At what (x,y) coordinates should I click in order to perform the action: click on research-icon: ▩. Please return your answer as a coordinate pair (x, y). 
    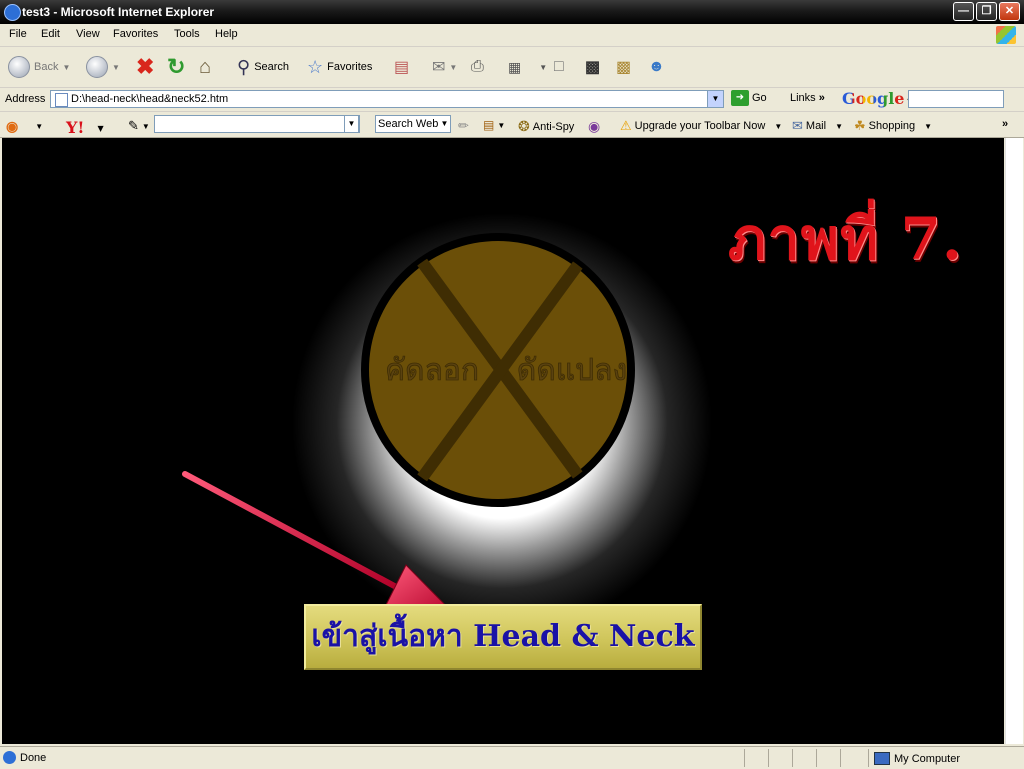
    Looking at the image, I should click on (593, 67).